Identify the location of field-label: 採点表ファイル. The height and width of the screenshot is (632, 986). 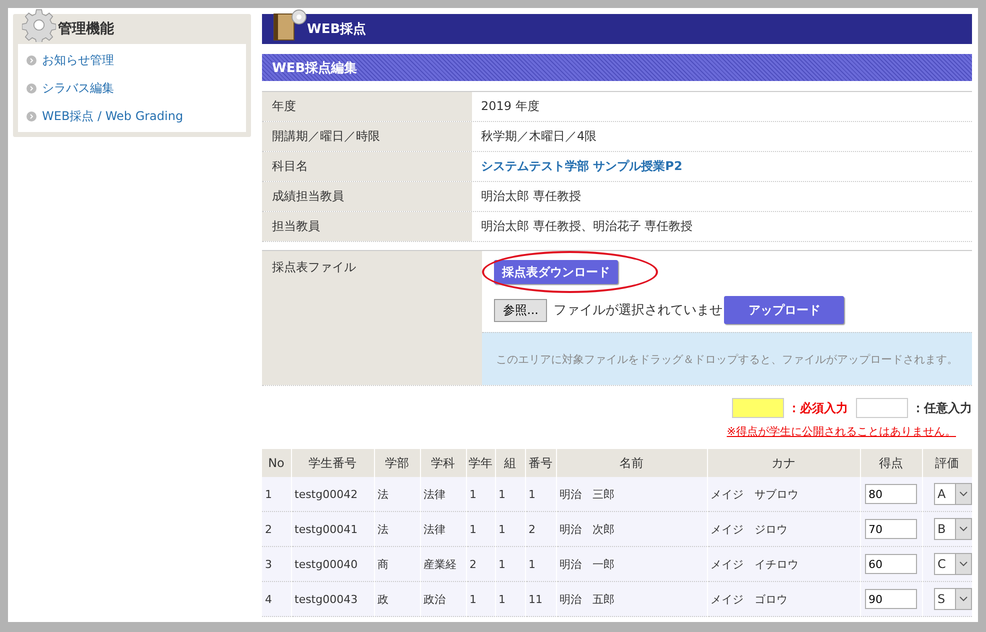
(372, 318).